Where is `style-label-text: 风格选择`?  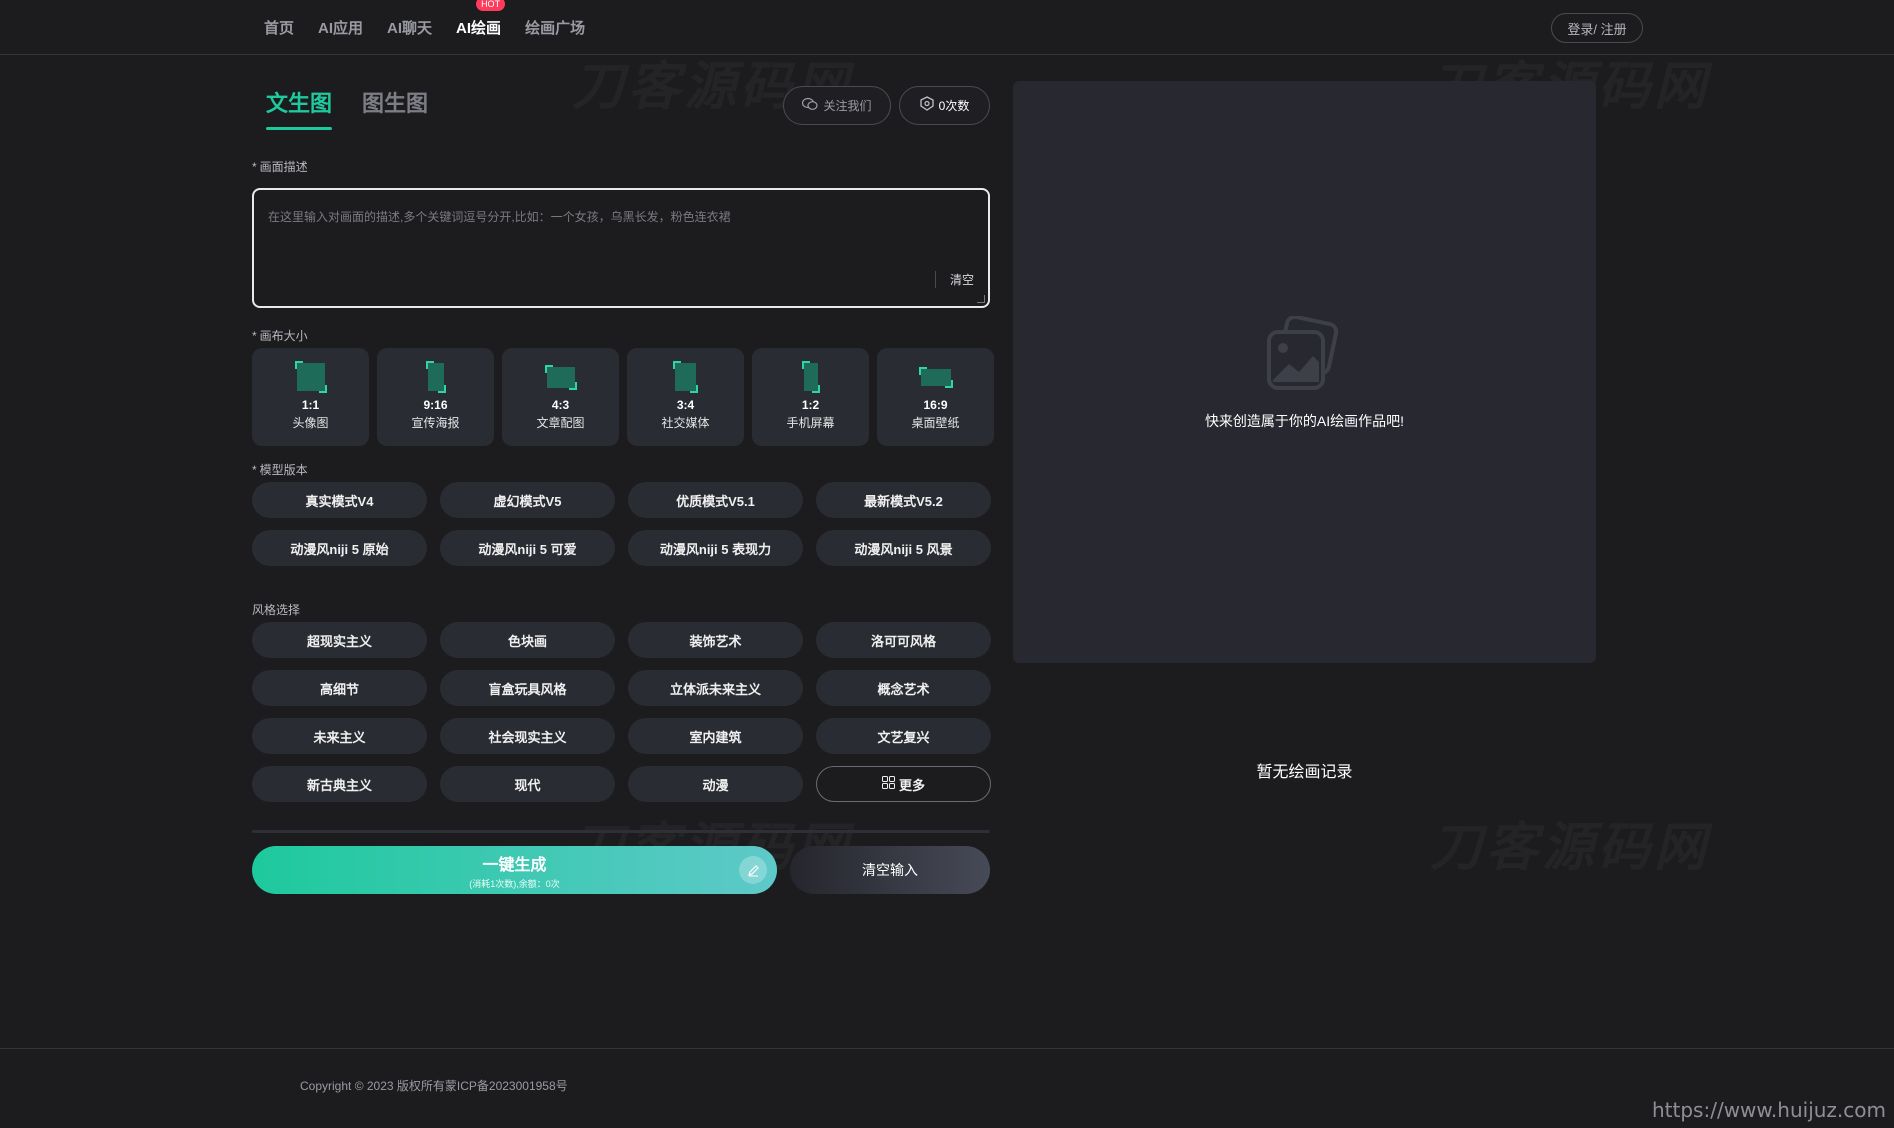
style-label-text: 风格选择 is located at coordinates (276, 610).